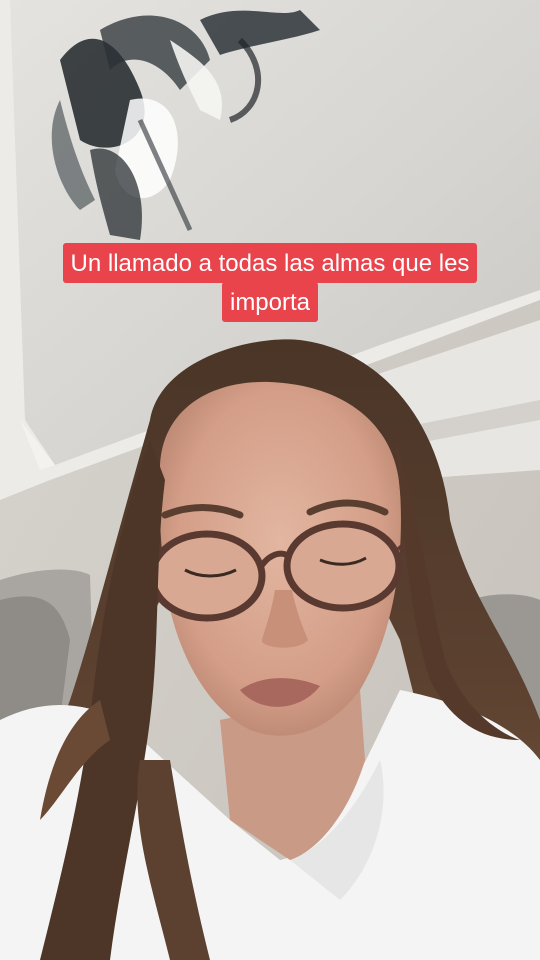  Describe the element at coordinates (270, 302) in the screenshot. I see `caption-line-2: importa` at that location.